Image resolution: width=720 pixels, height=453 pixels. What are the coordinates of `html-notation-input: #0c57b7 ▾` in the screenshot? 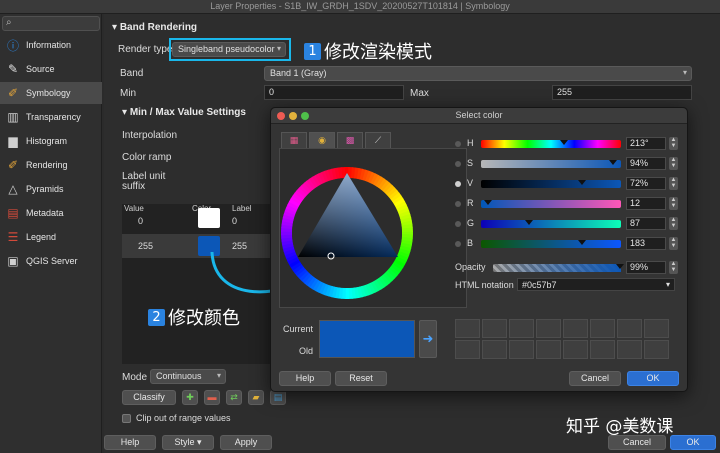 It's located at (596, 284).